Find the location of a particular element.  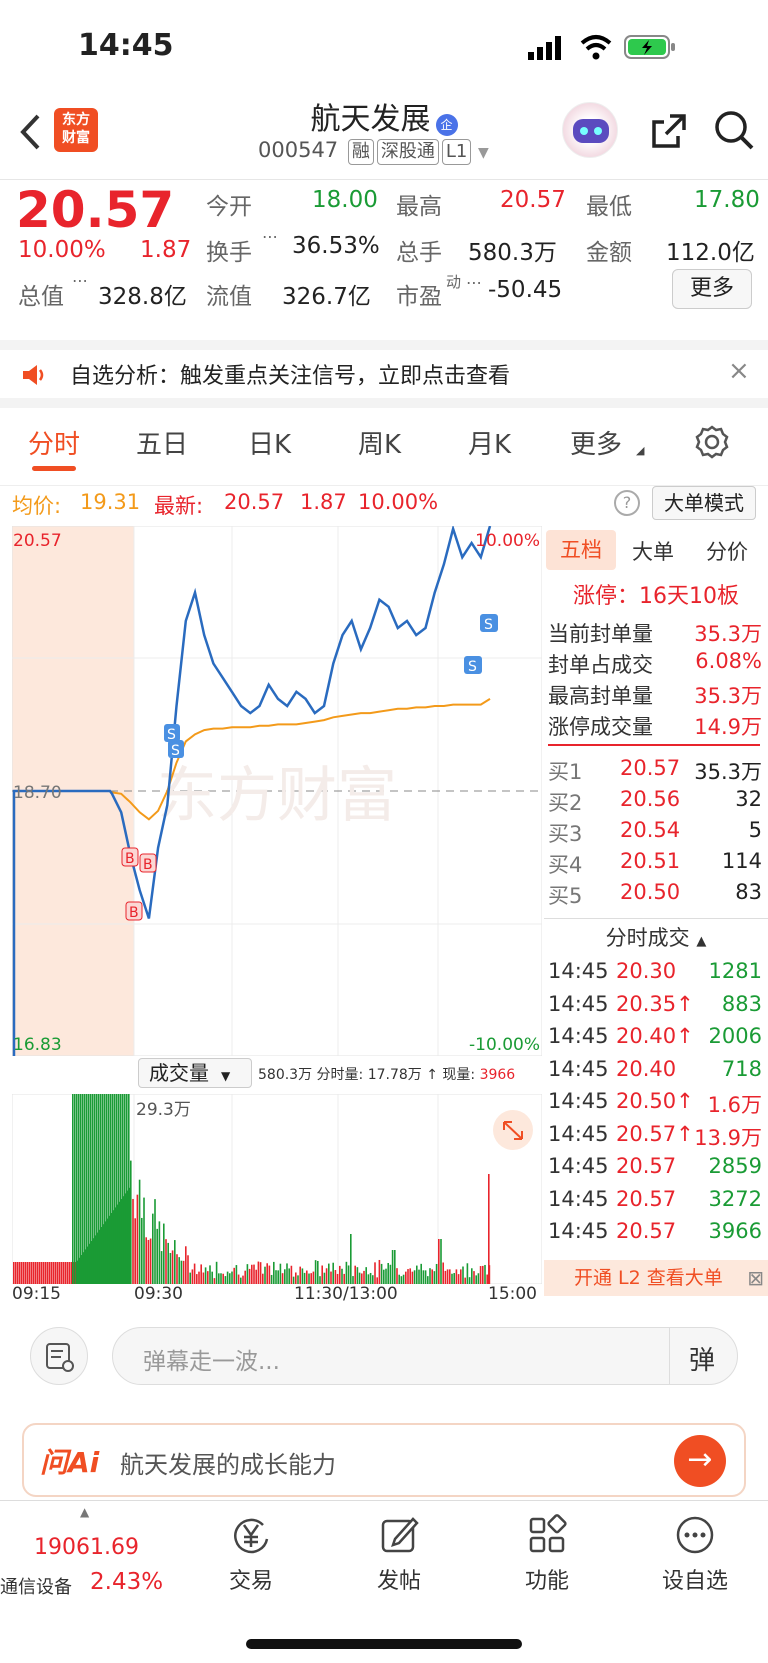

index-widget: ▲ 19061.69 通信设备 2.43% is located at coordinates (88, 1560).